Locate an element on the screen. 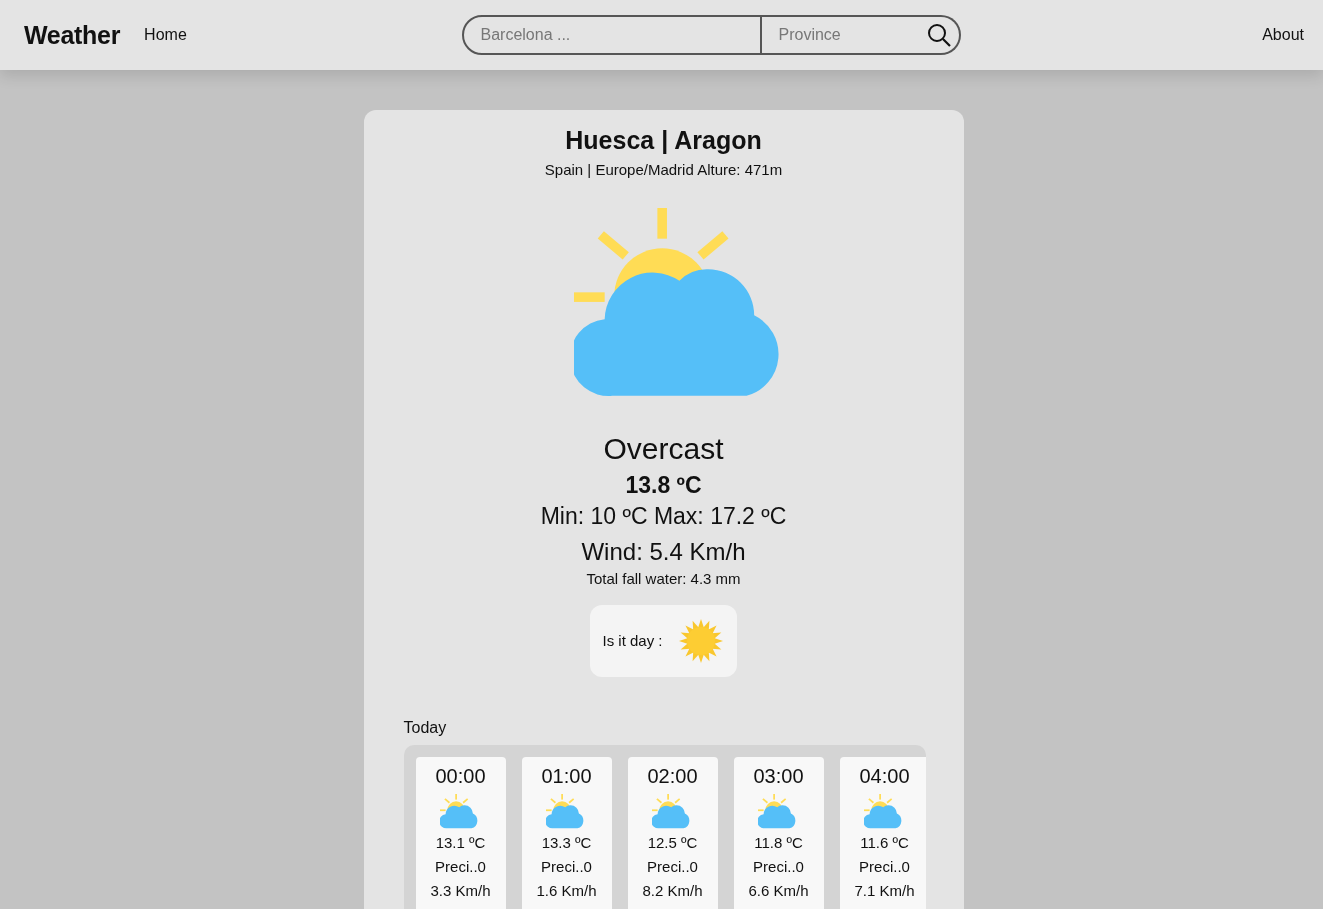  sun-icon is located at coordinates (700, 640).